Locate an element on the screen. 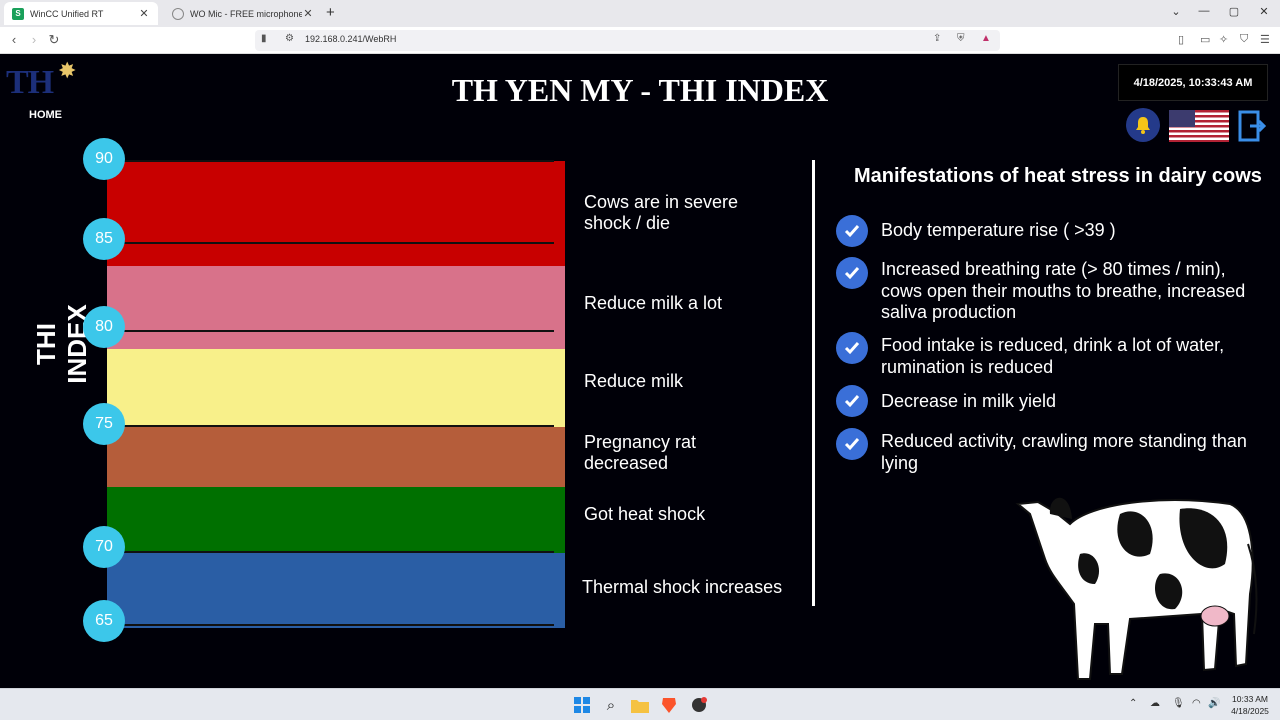 This screenshot has width=1280, height=720. minimize-icon: — is located at coordinates (1204, 11).